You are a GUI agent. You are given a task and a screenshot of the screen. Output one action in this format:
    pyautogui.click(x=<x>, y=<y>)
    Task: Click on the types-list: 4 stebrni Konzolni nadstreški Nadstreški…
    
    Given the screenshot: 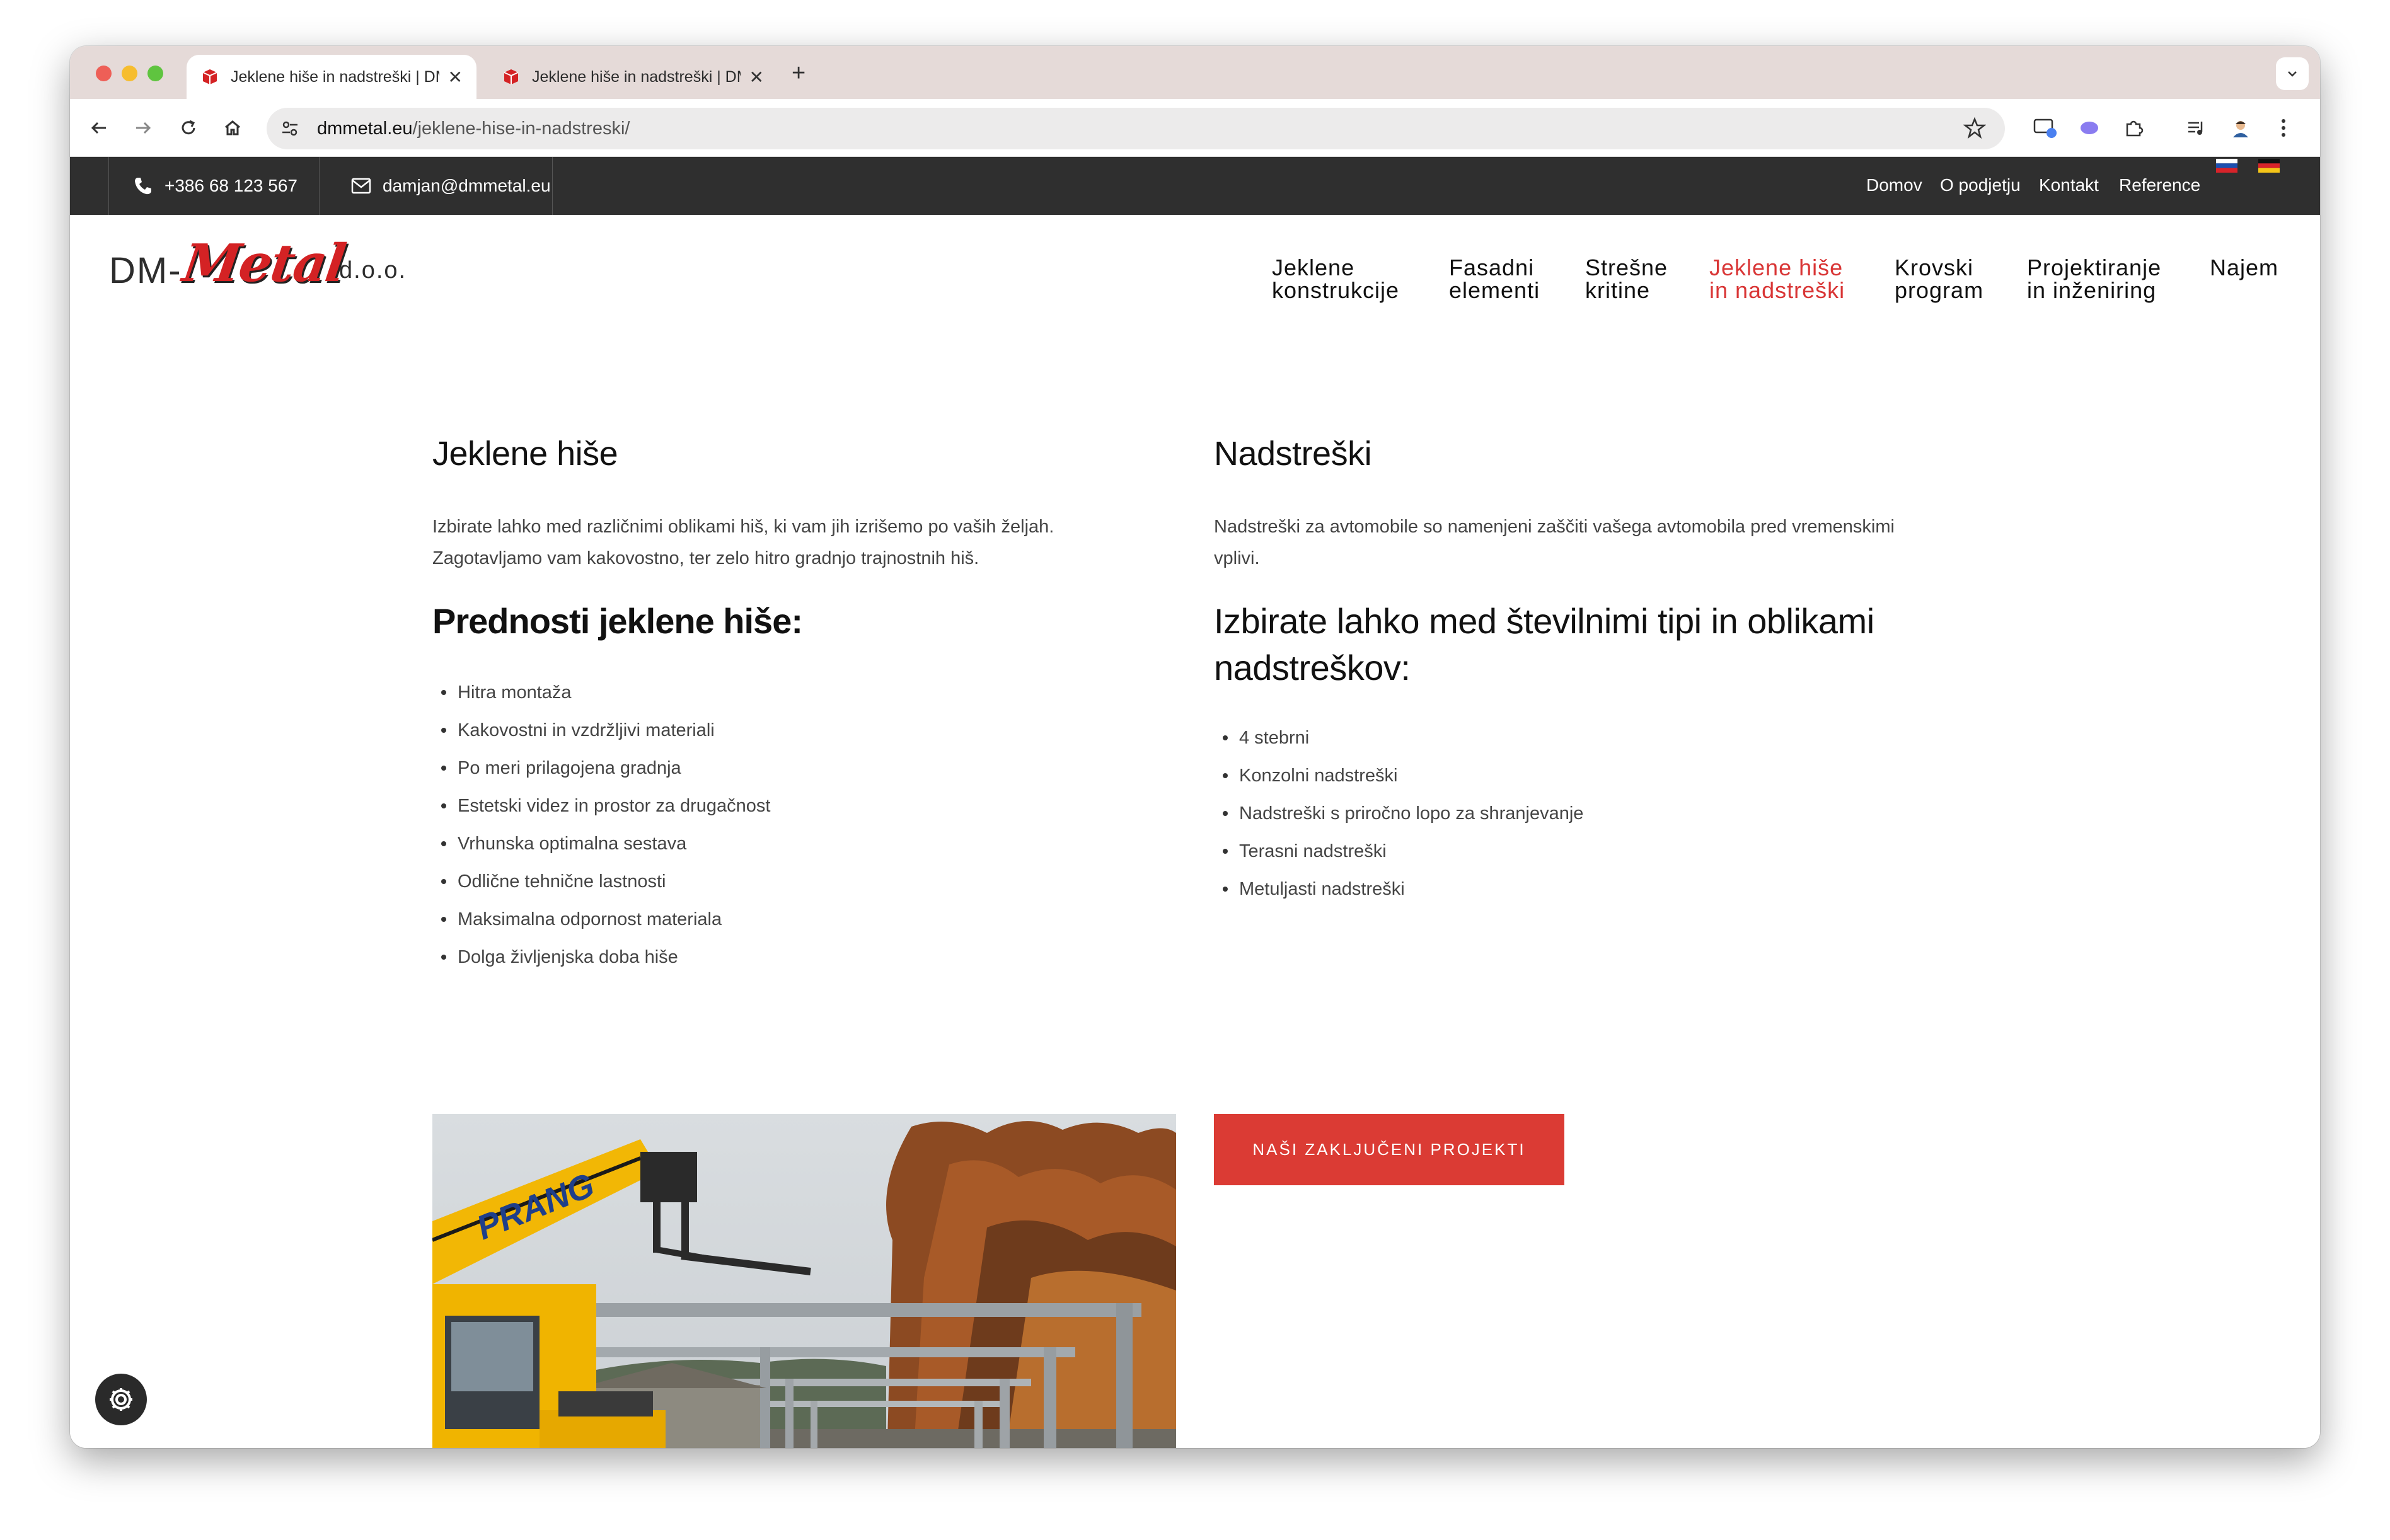 What is the action you would take?
    pyautogui.click(x=1399, y=813)
    